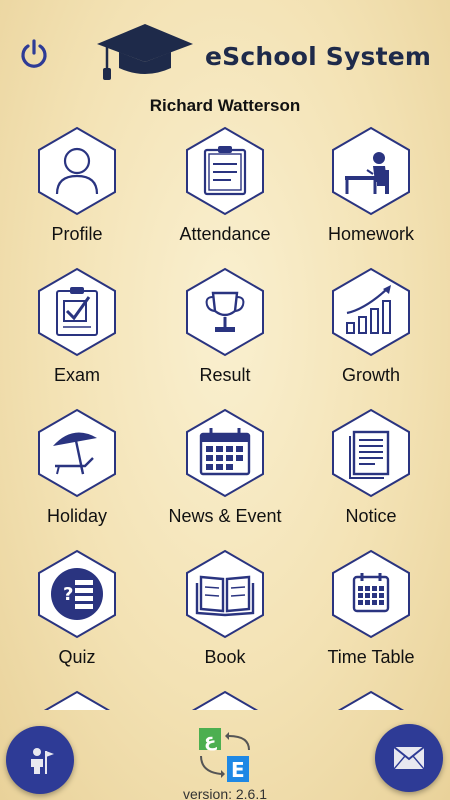 The height and width of the screenshot is (800, 450). I want to click on menu-item-label: Time Table, so click(371, 657).